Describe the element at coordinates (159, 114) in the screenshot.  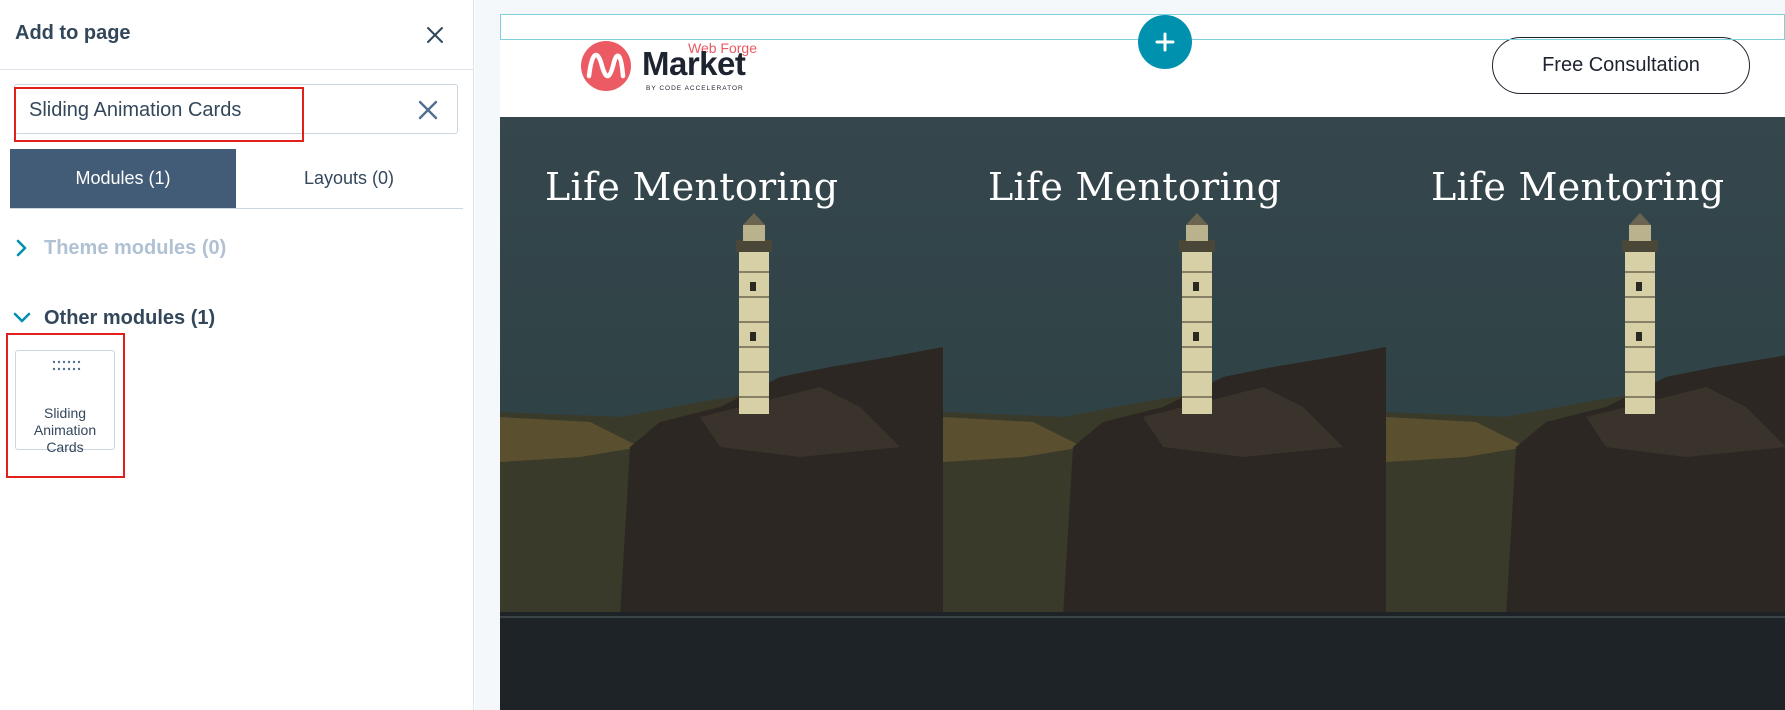
I see `search-highlight-box` at that location.